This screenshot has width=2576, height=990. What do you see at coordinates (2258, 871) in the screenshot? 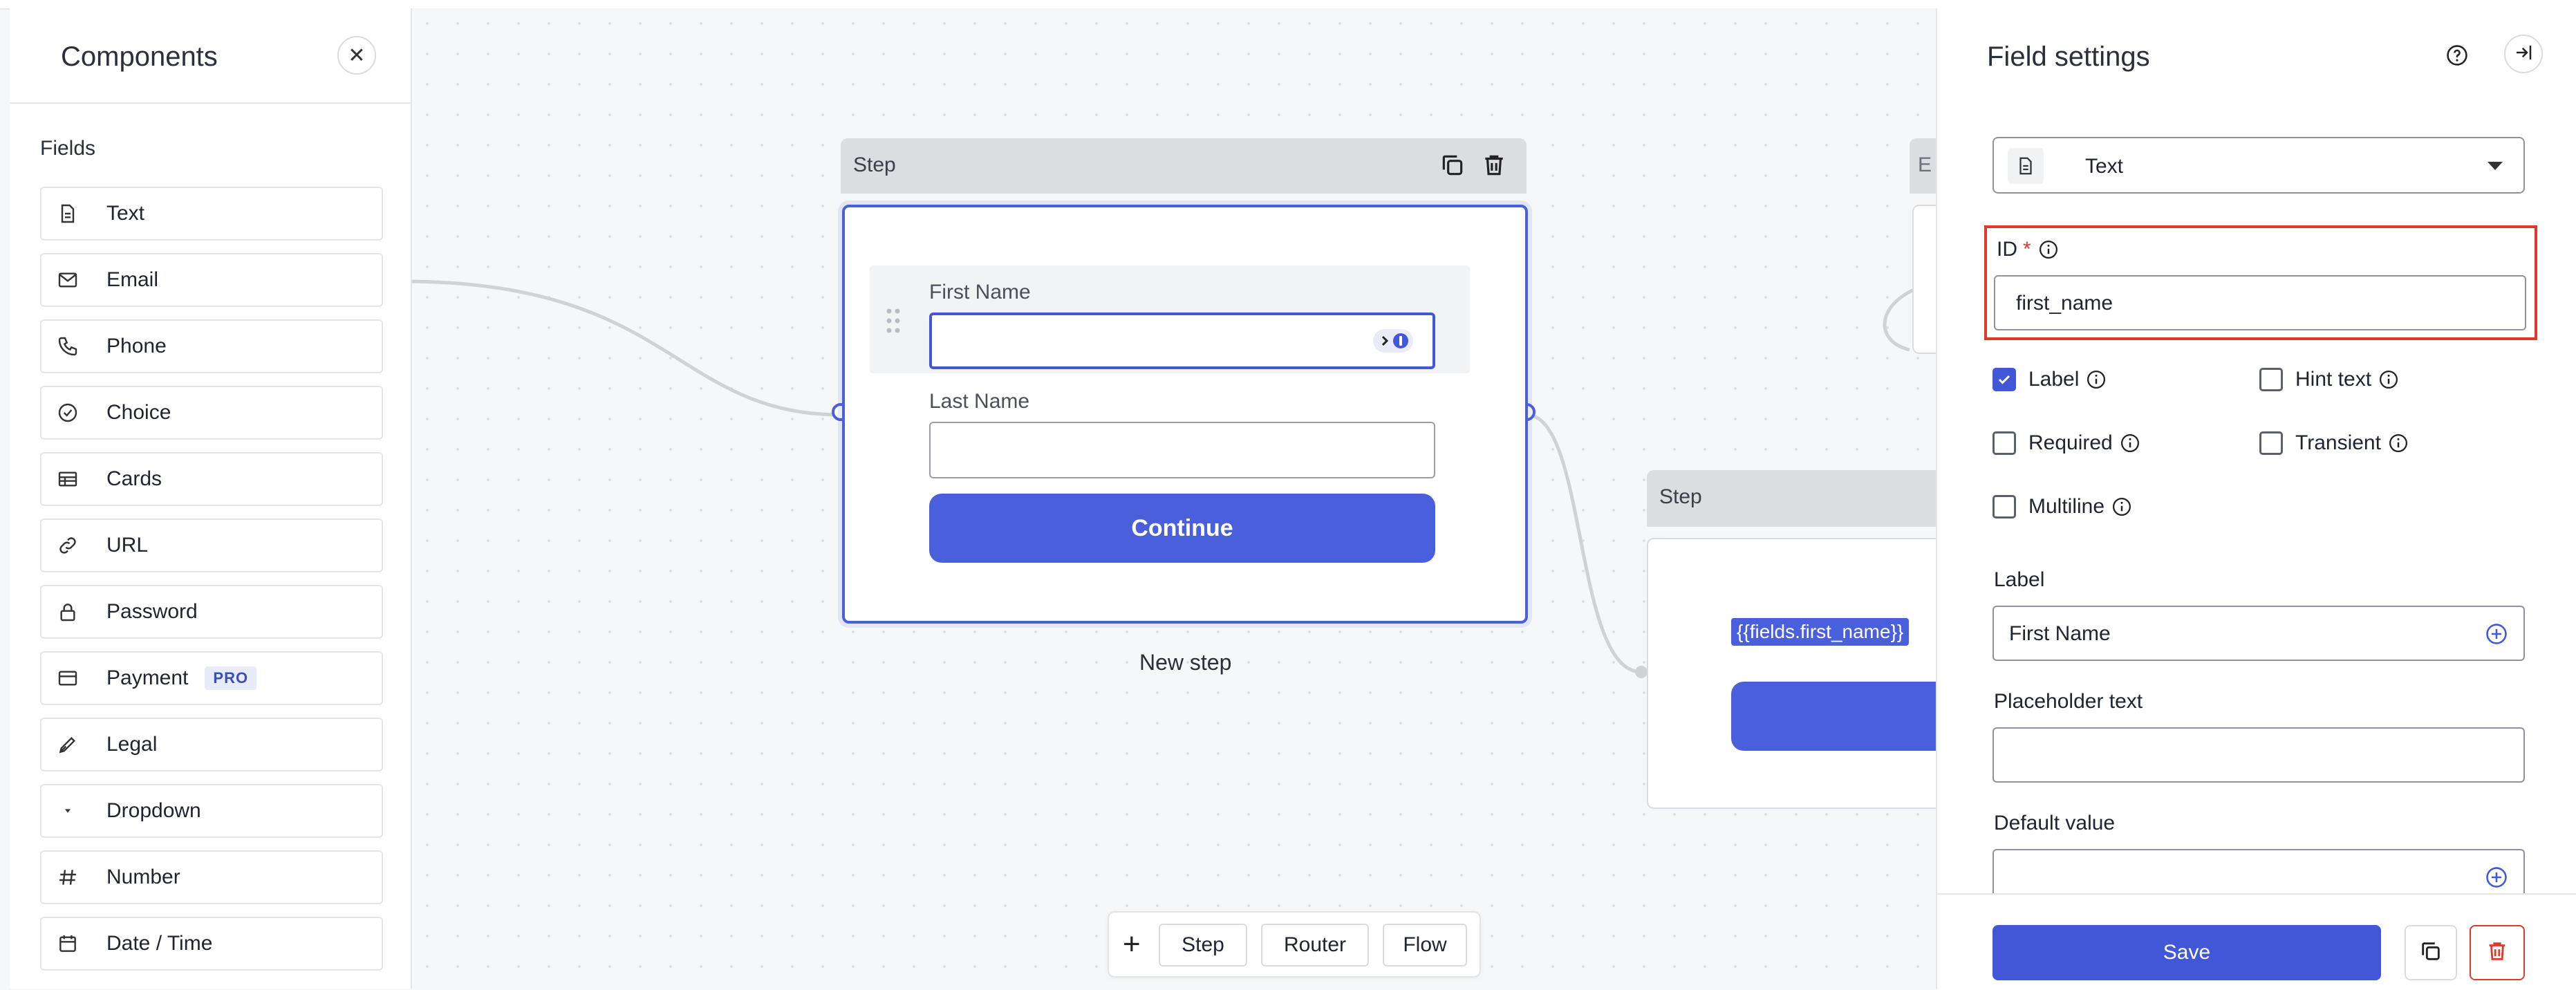
I see `default-value-input` at bounding box center [2258, 871].